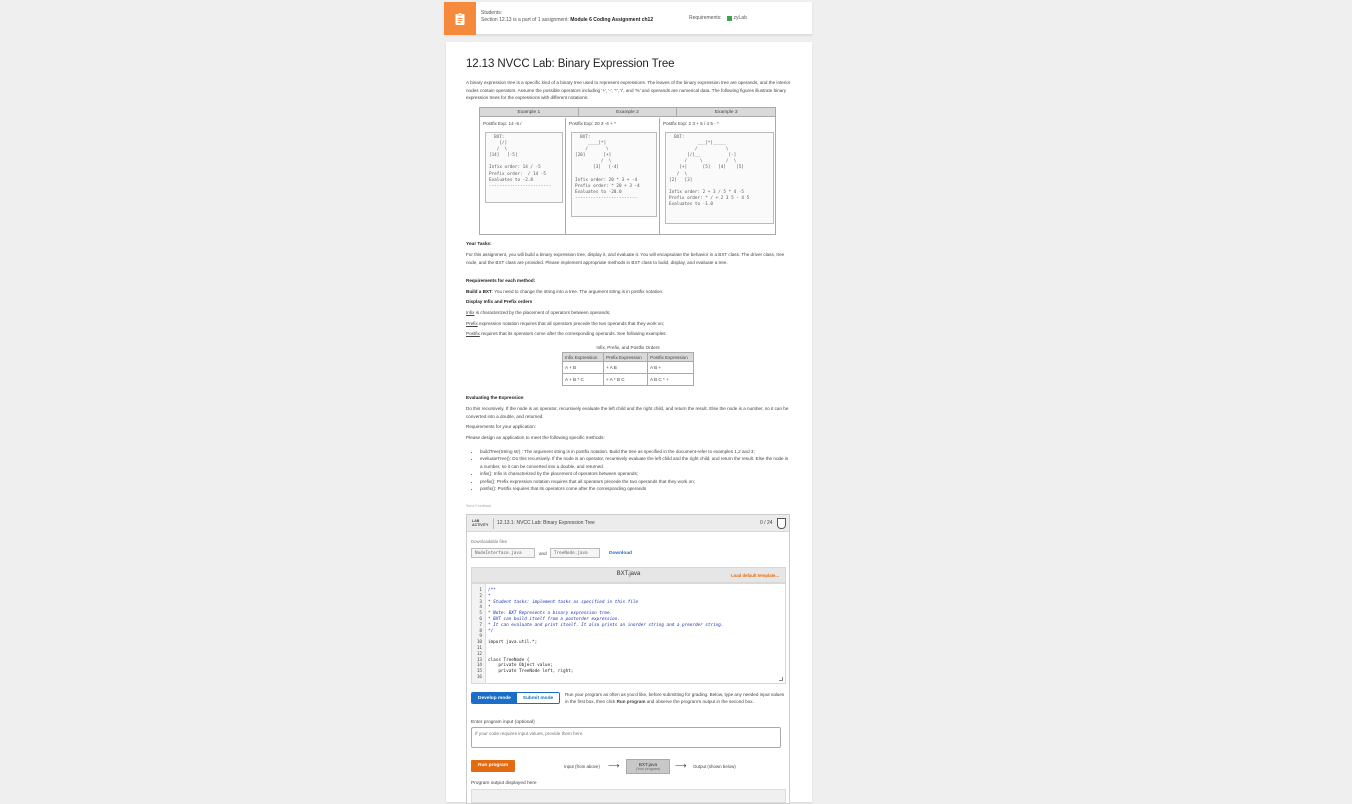  What do you see at coordinates (529, 112) in the screenshot?
I see `example-header: Example 1` at bounding box center [529, 112].